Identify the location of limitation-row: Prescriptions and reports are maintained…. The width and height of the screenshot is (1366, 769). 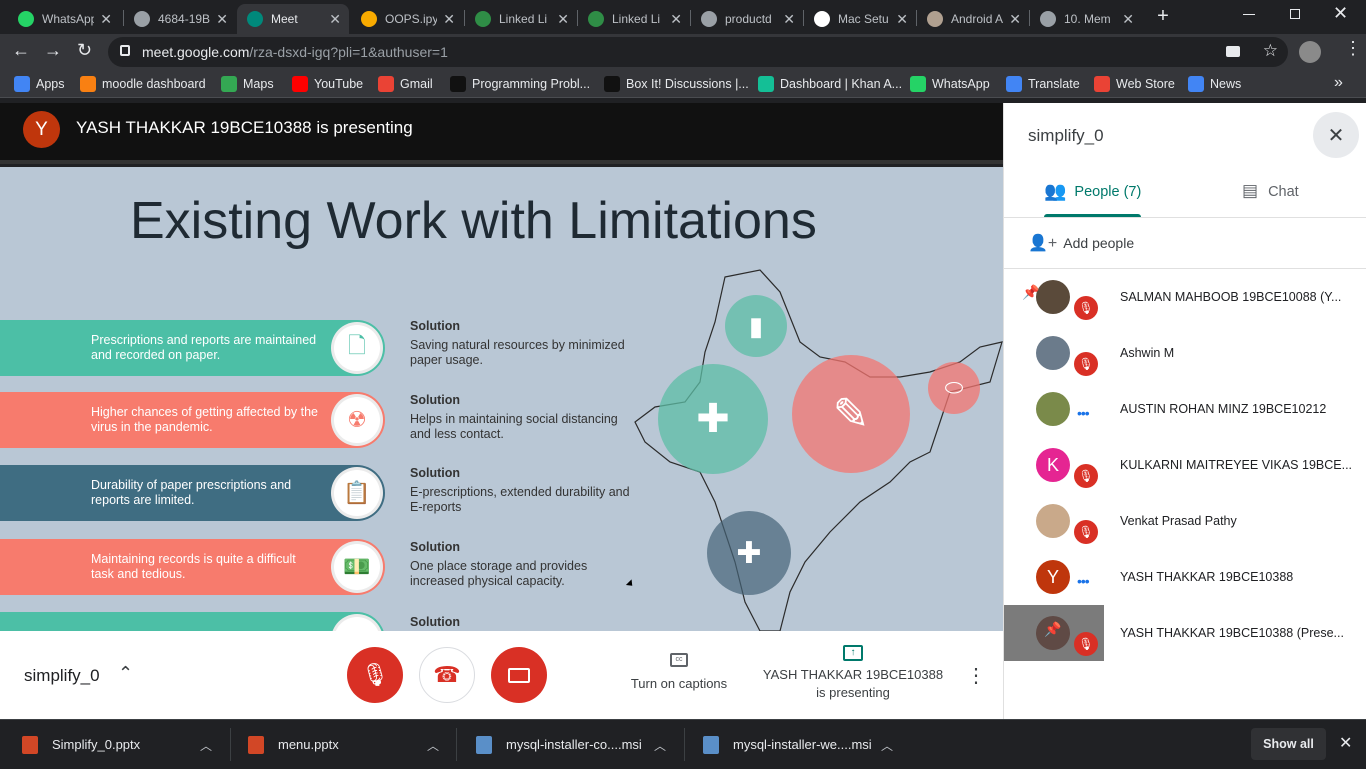
(192, 348).